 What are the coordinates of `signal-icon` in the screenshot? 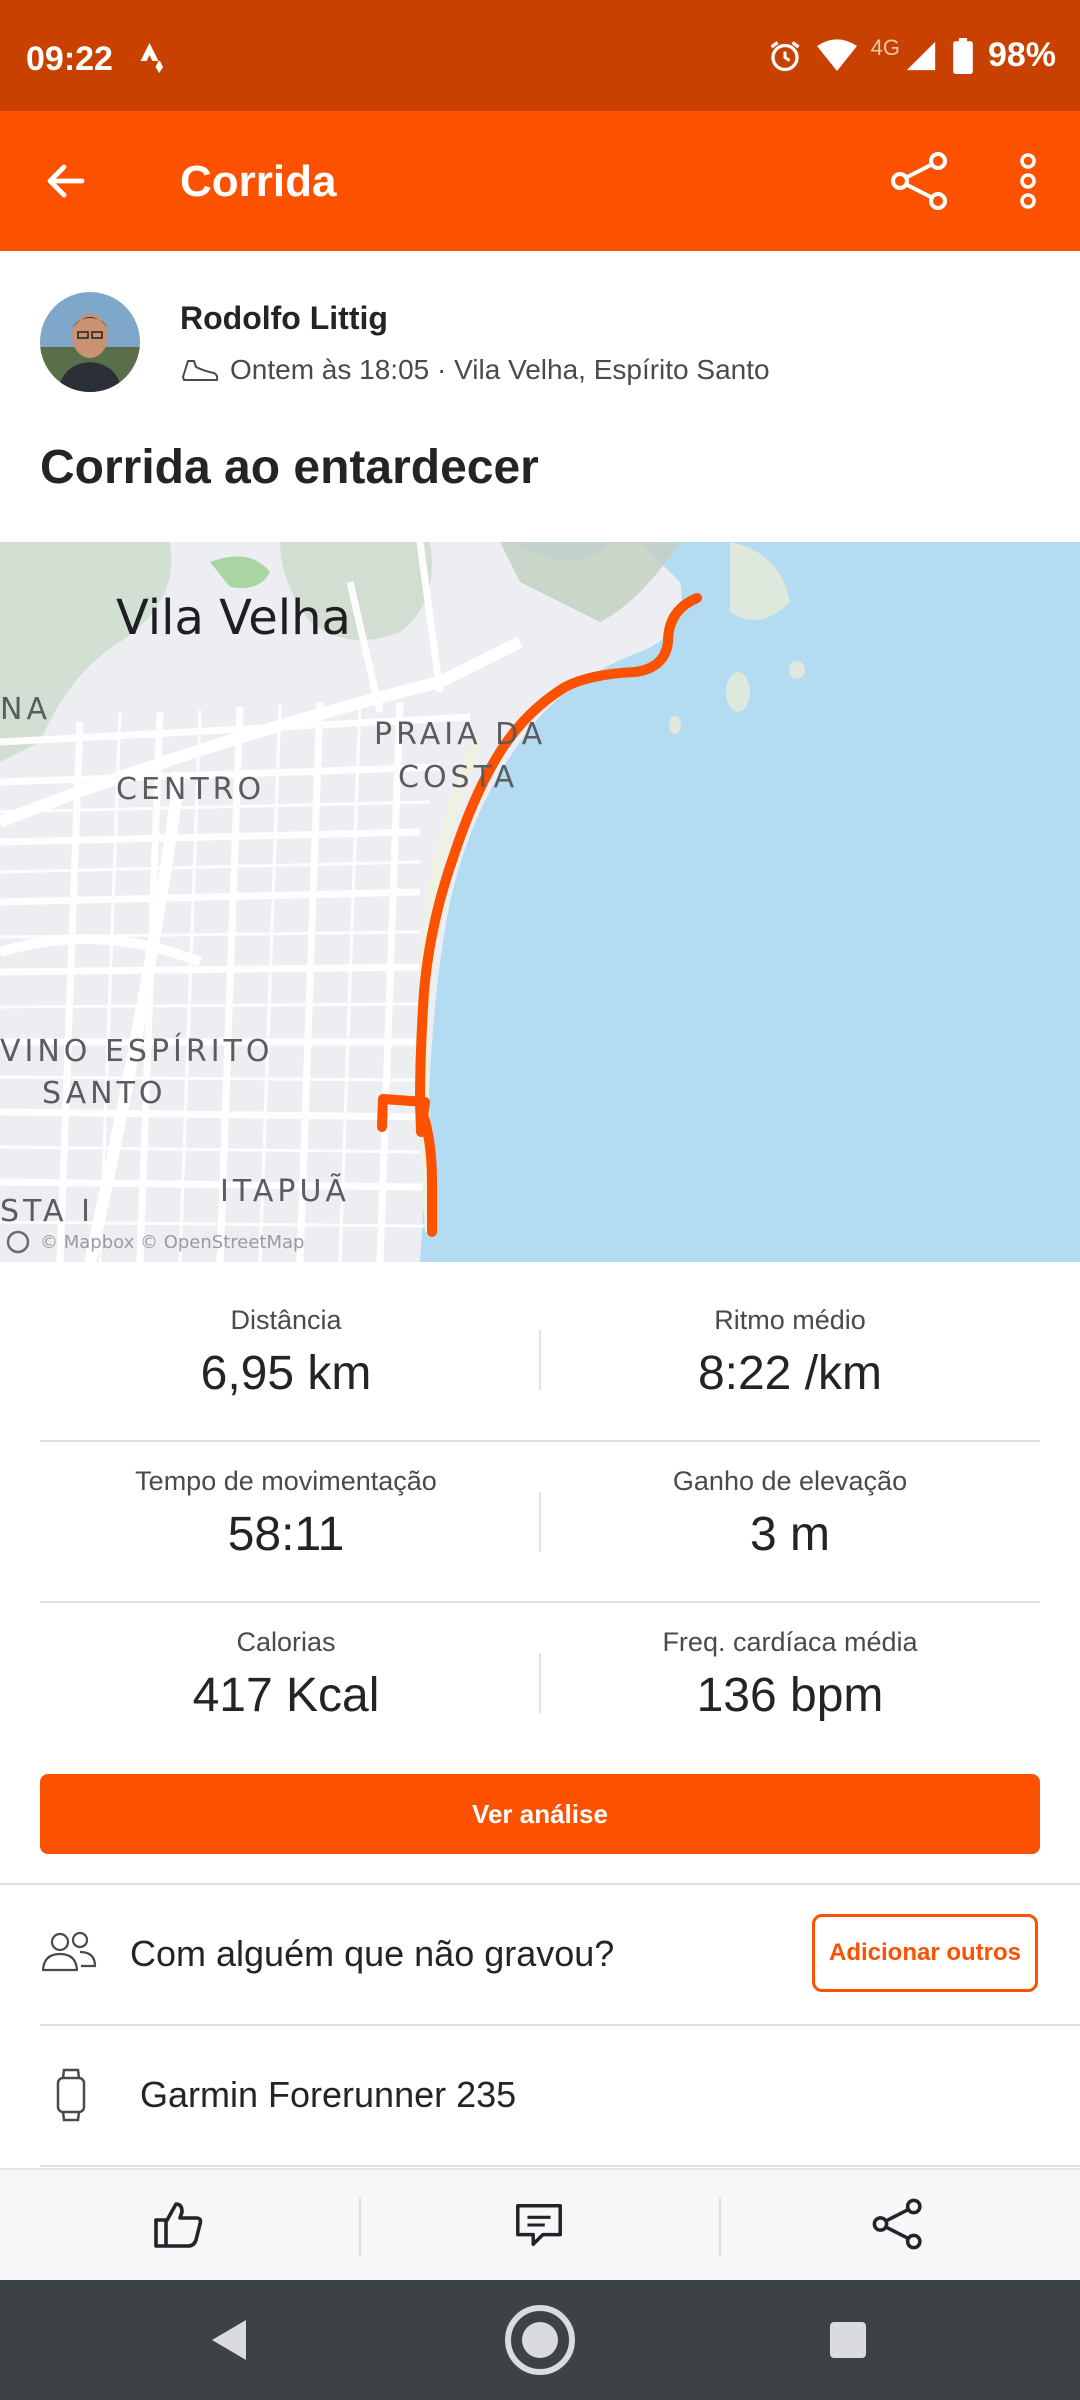 It's located at (921, 55).